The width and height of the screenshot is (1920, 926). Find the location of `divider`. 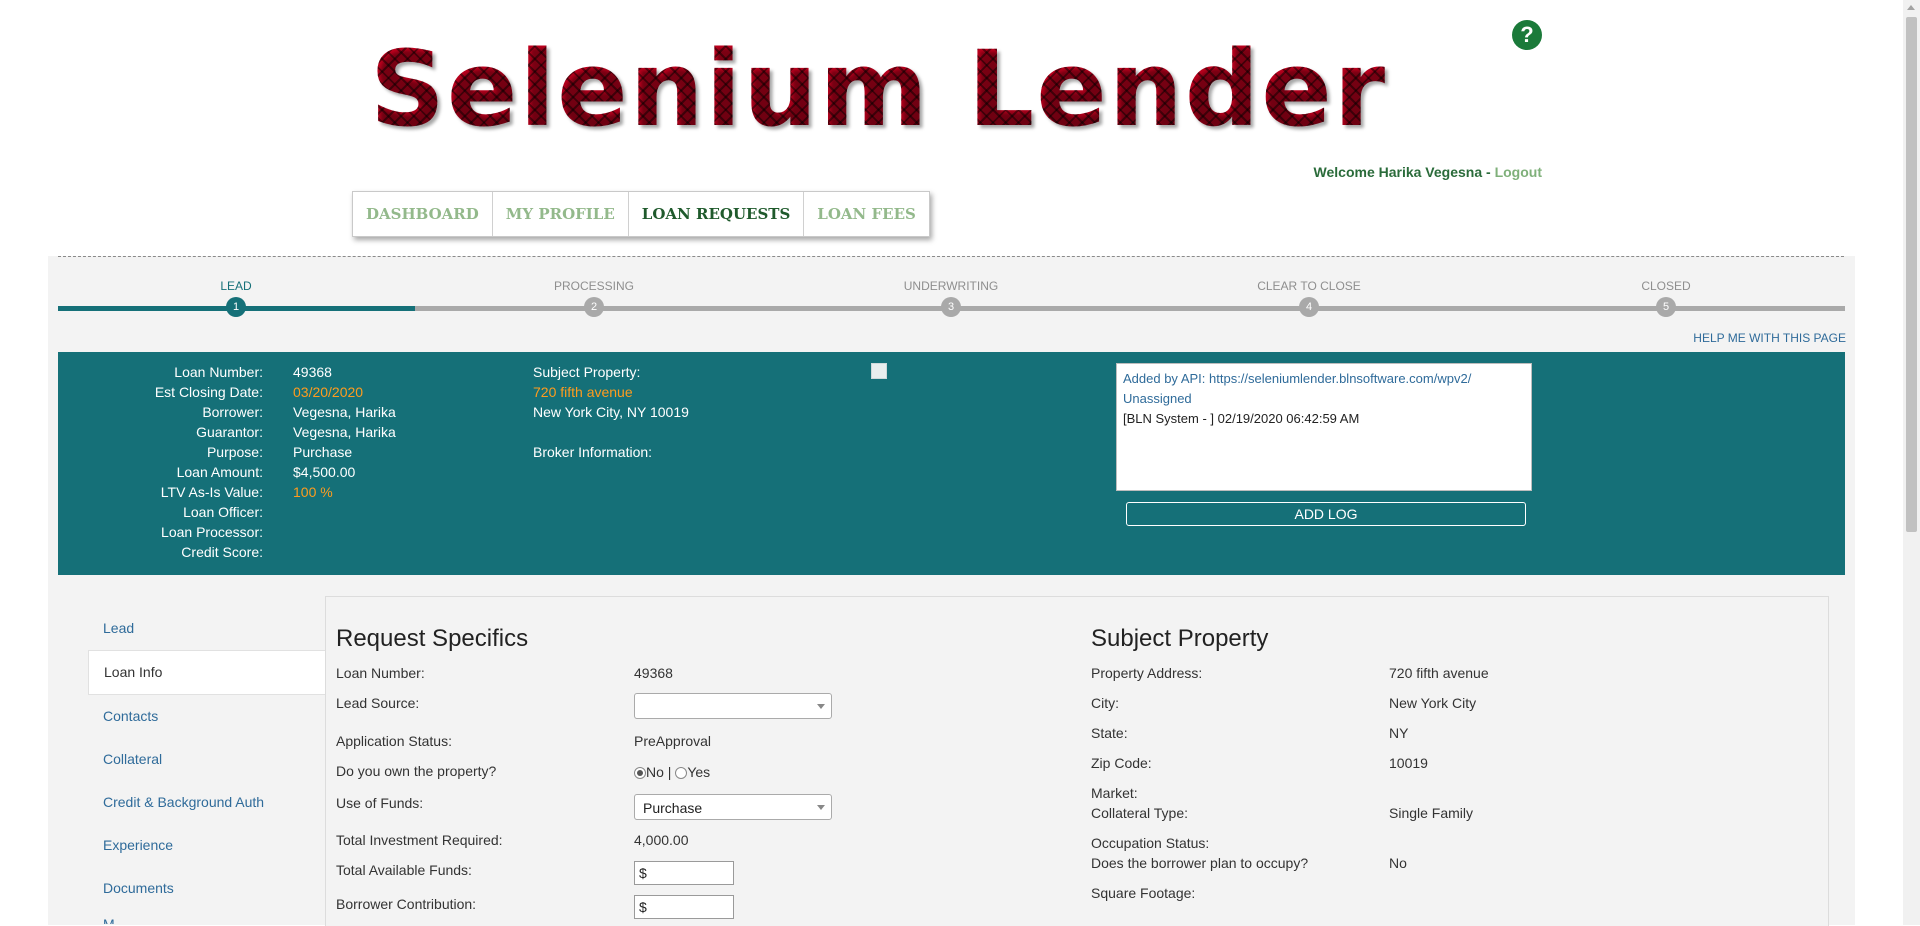

divider is located at coordinates (951, 256).